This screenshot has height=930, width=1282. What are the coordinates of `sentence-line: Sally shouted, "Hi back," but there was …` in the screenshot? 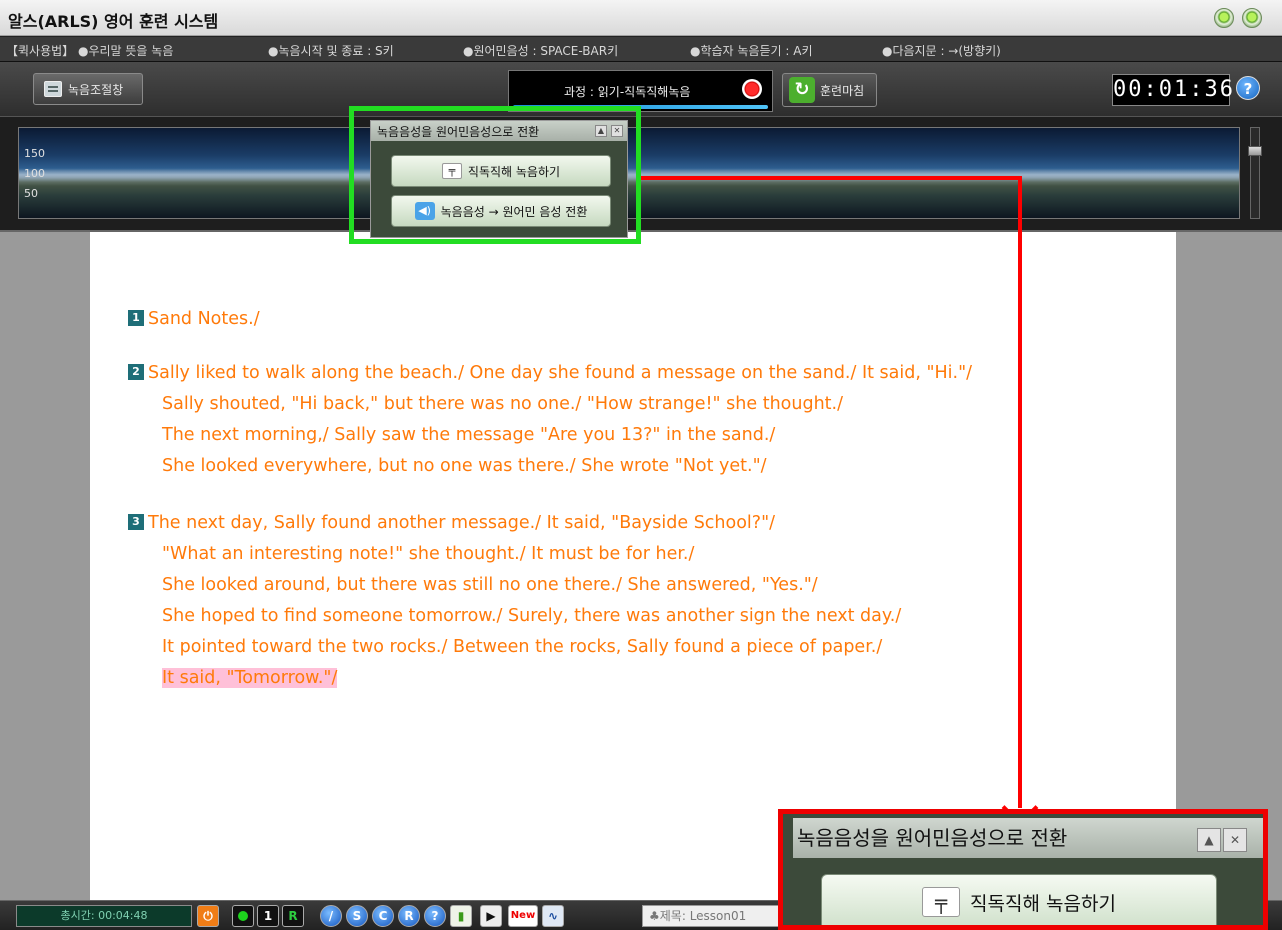 It's located at (550, 404).